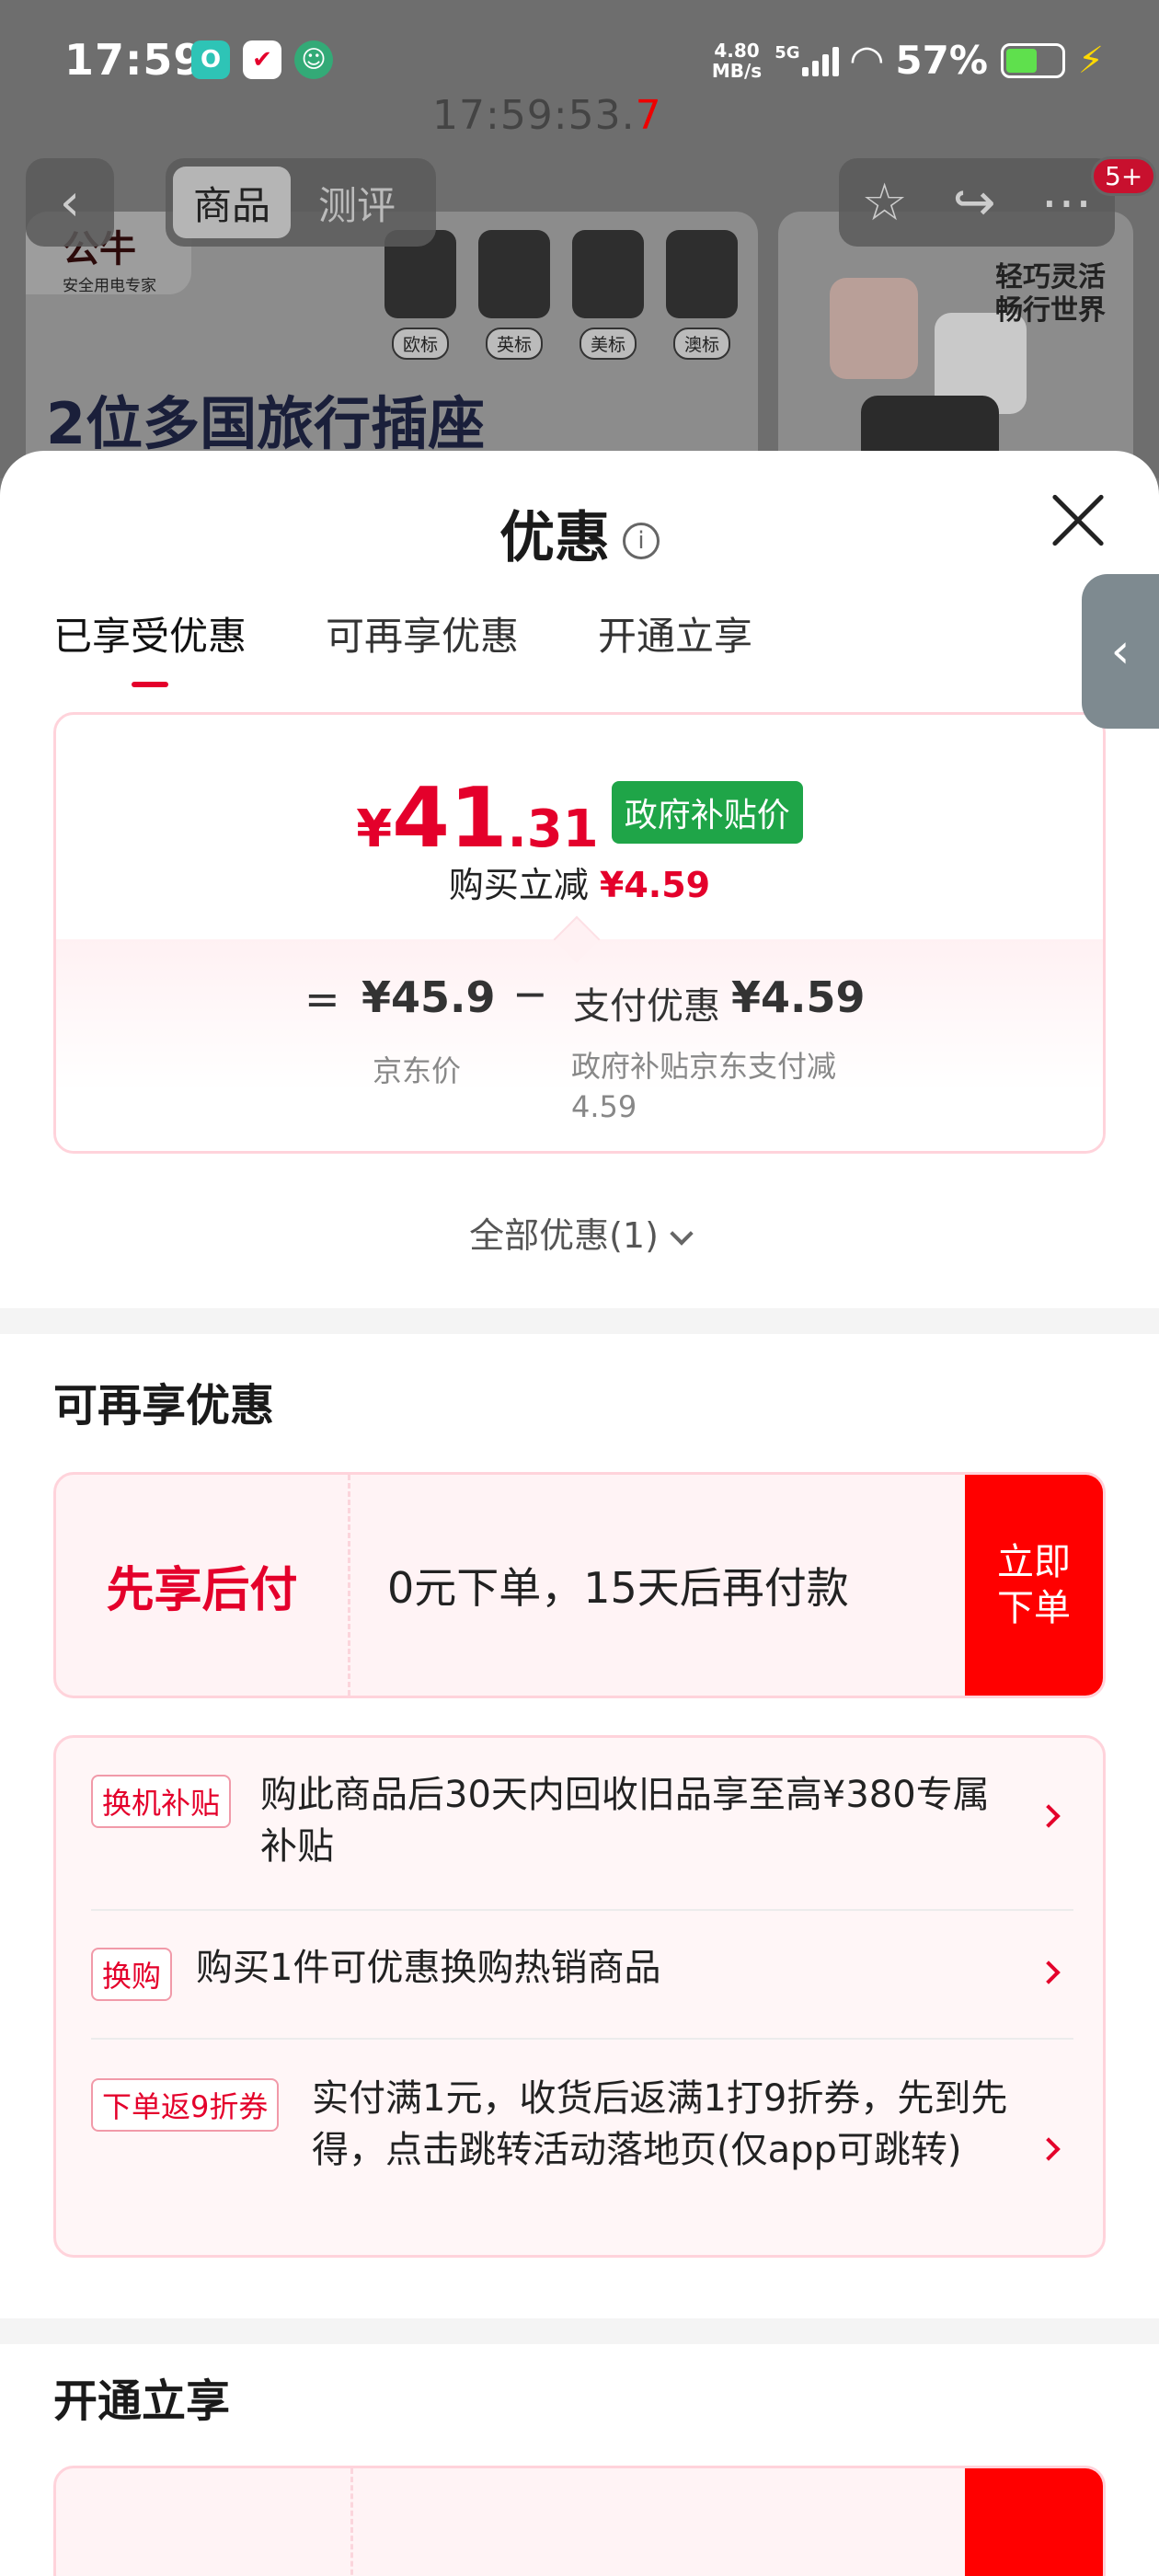 This screenshot has width=1159, height=2576. I want to click on share-icon: ↪, so click(974, 203).